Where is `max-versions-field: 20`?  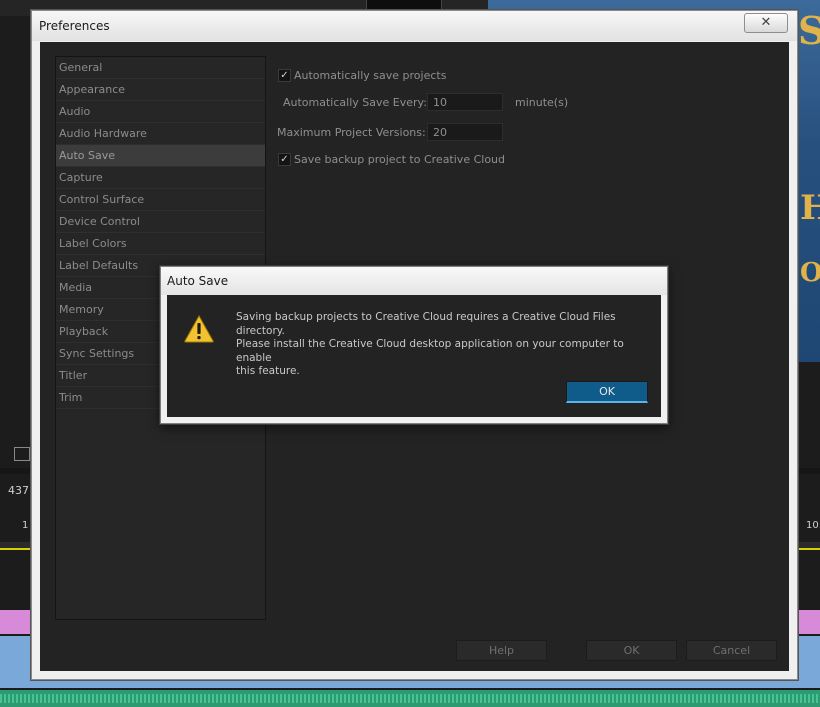
max-versions-field: 20 is located at coordinates (465, 132).